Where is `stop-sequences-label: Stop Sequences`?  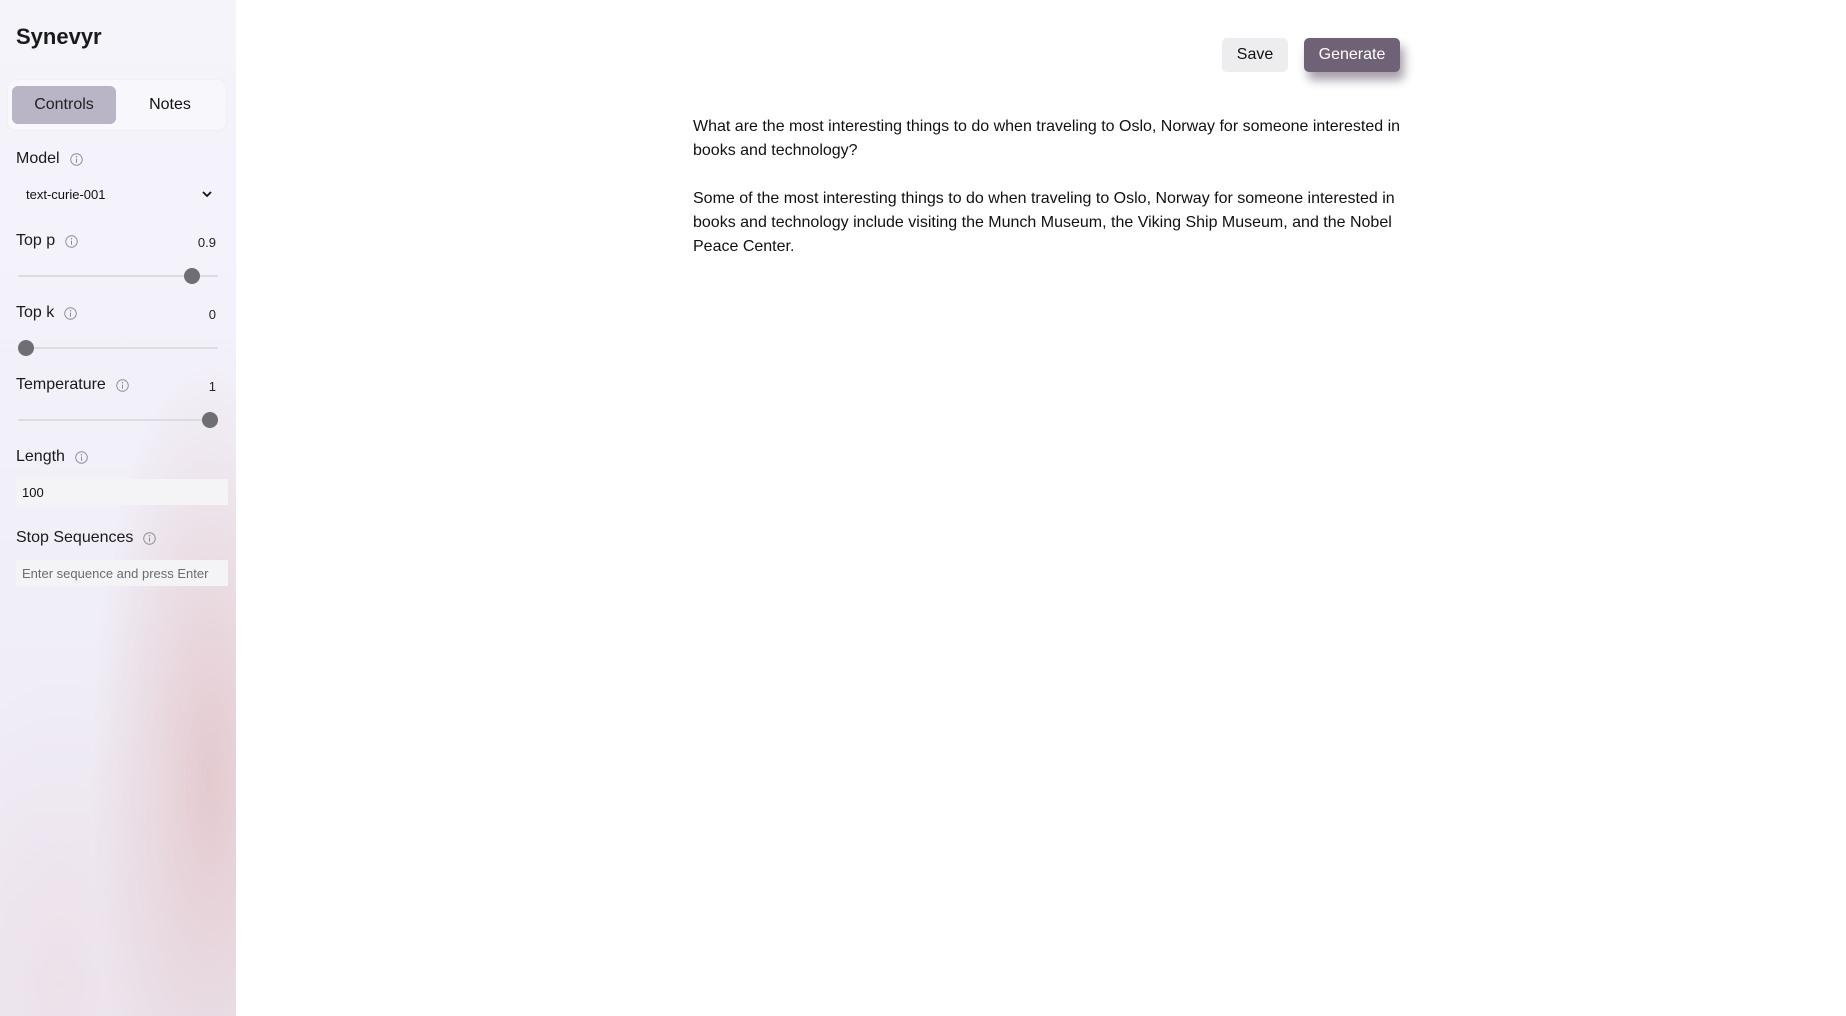
stop-sequences-label: Stop Sequences is located at coordinates (75, 537).